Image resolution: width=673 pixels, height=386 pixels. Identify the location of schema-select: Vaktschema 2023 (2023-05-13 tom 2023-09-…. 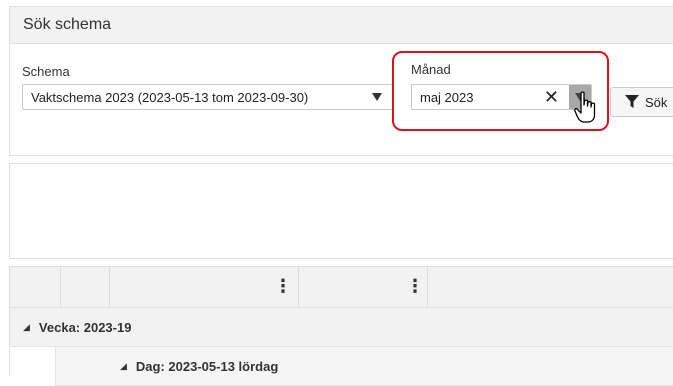
(207, 97).